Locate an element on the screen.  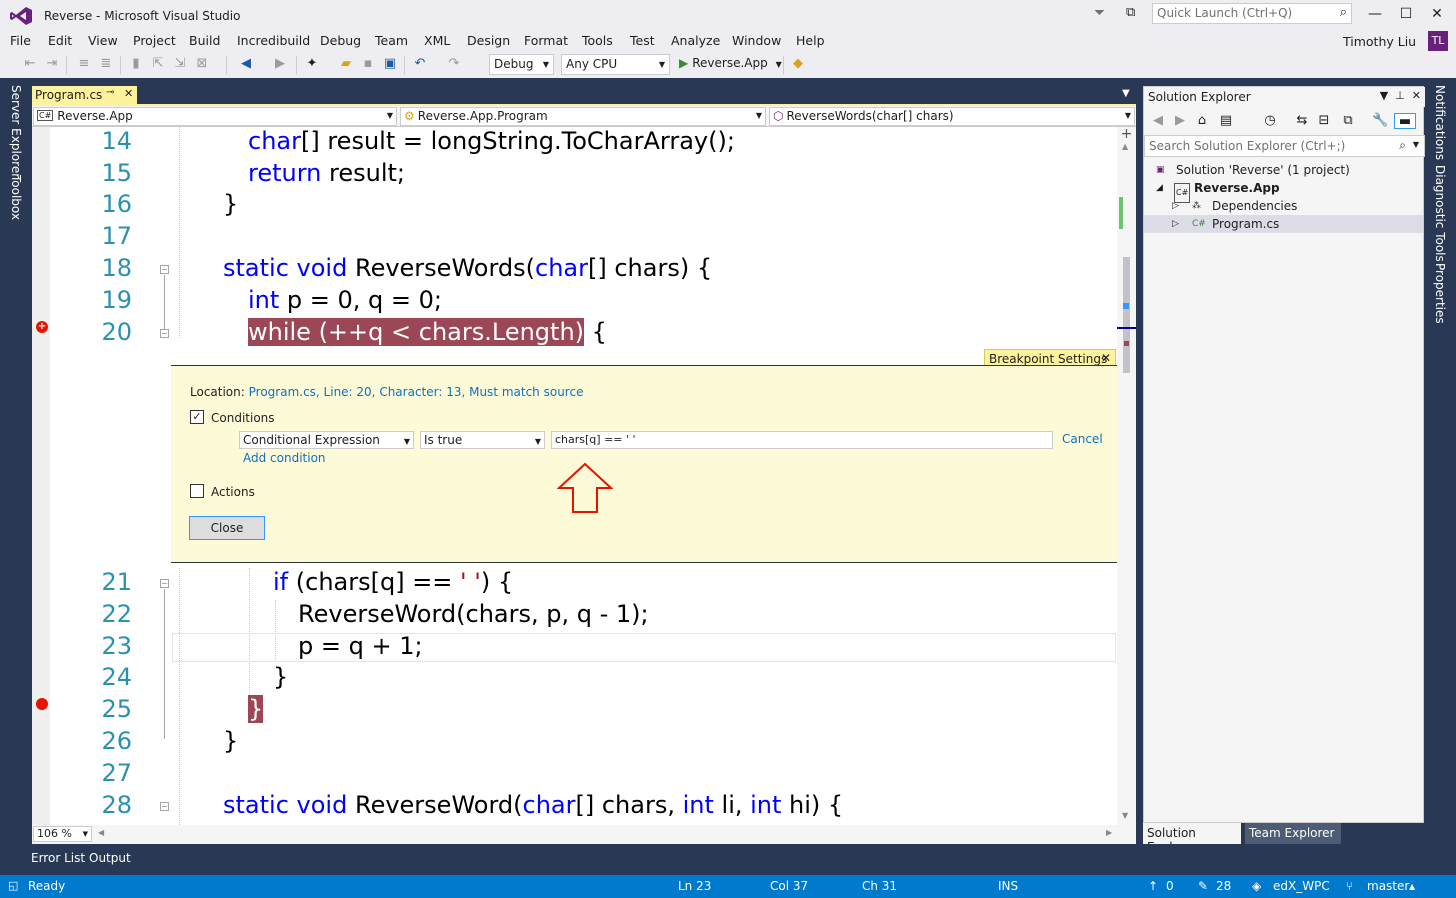
unpublished-commits-count: 0 is located at coordinates (1170, 886).